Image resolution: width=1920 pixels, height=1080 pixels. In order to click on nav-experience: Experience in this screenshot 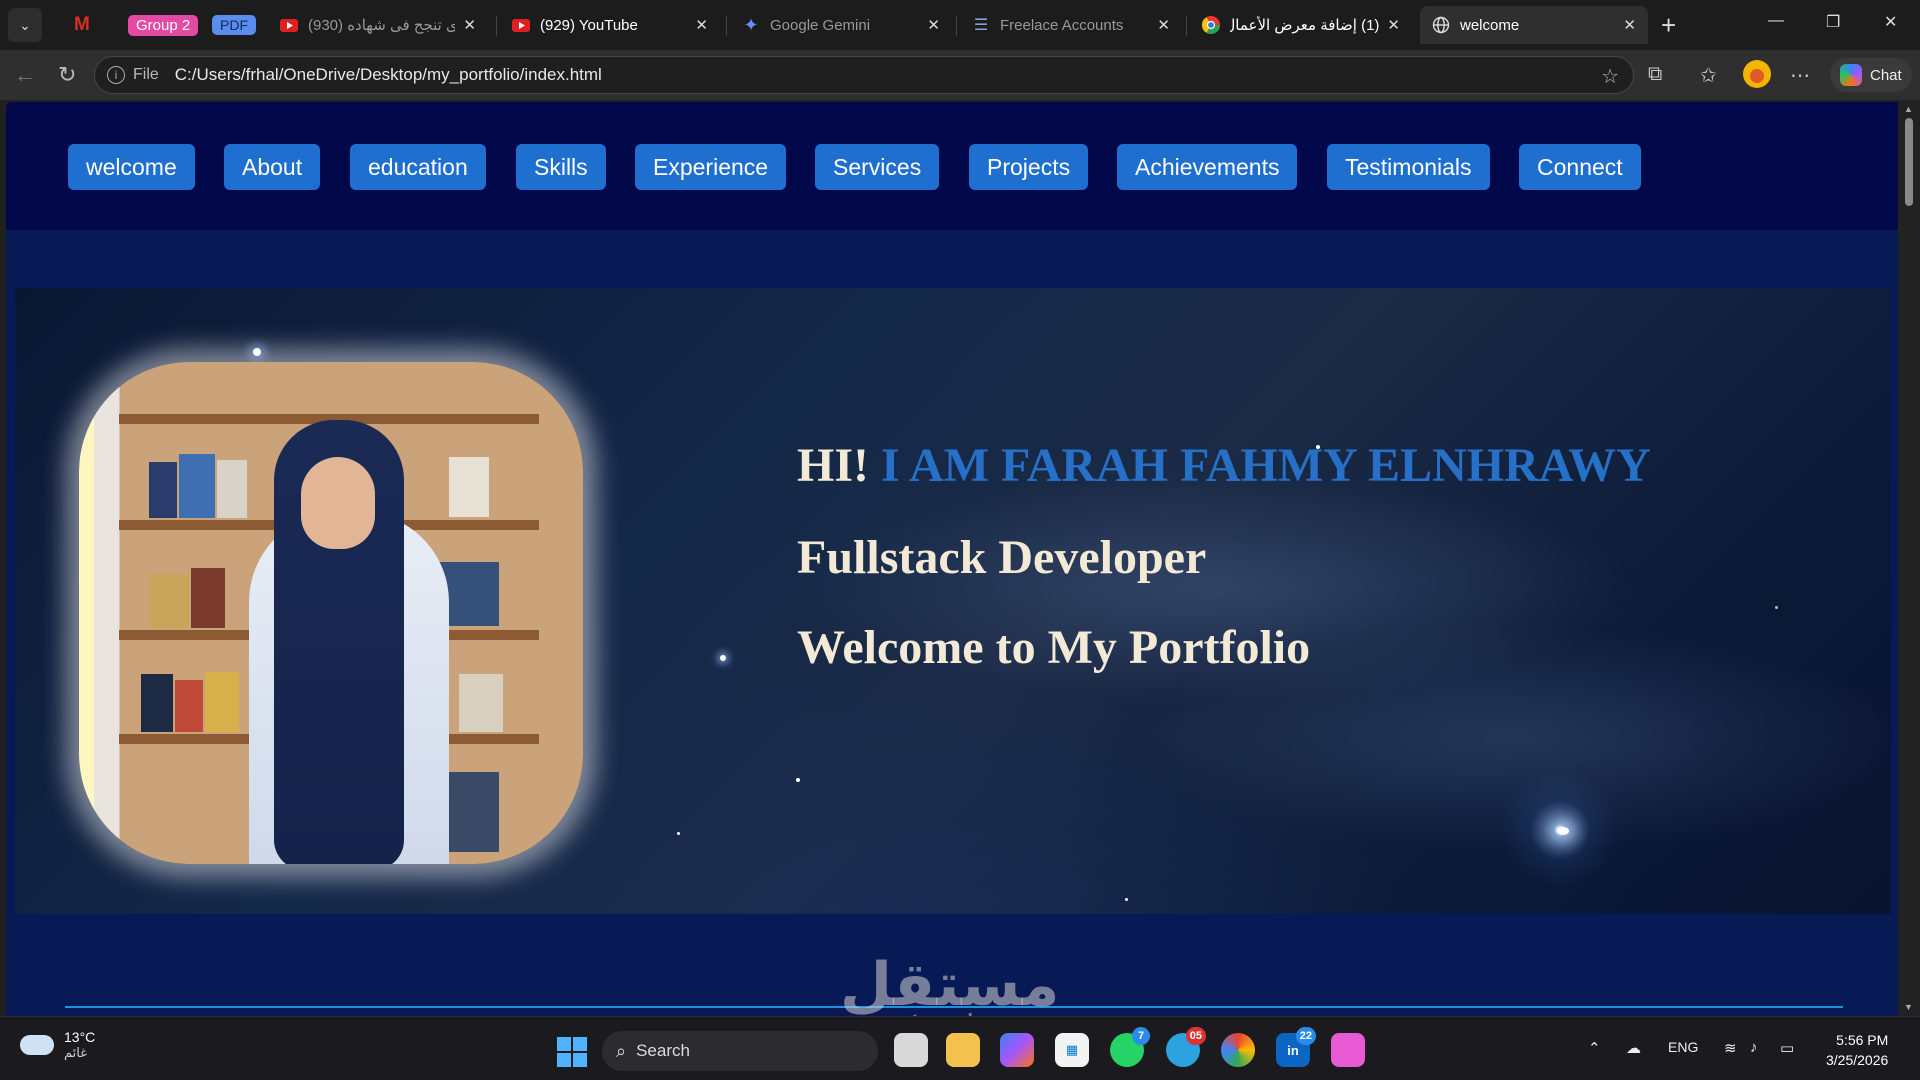, I will do `click(711, 167)`.